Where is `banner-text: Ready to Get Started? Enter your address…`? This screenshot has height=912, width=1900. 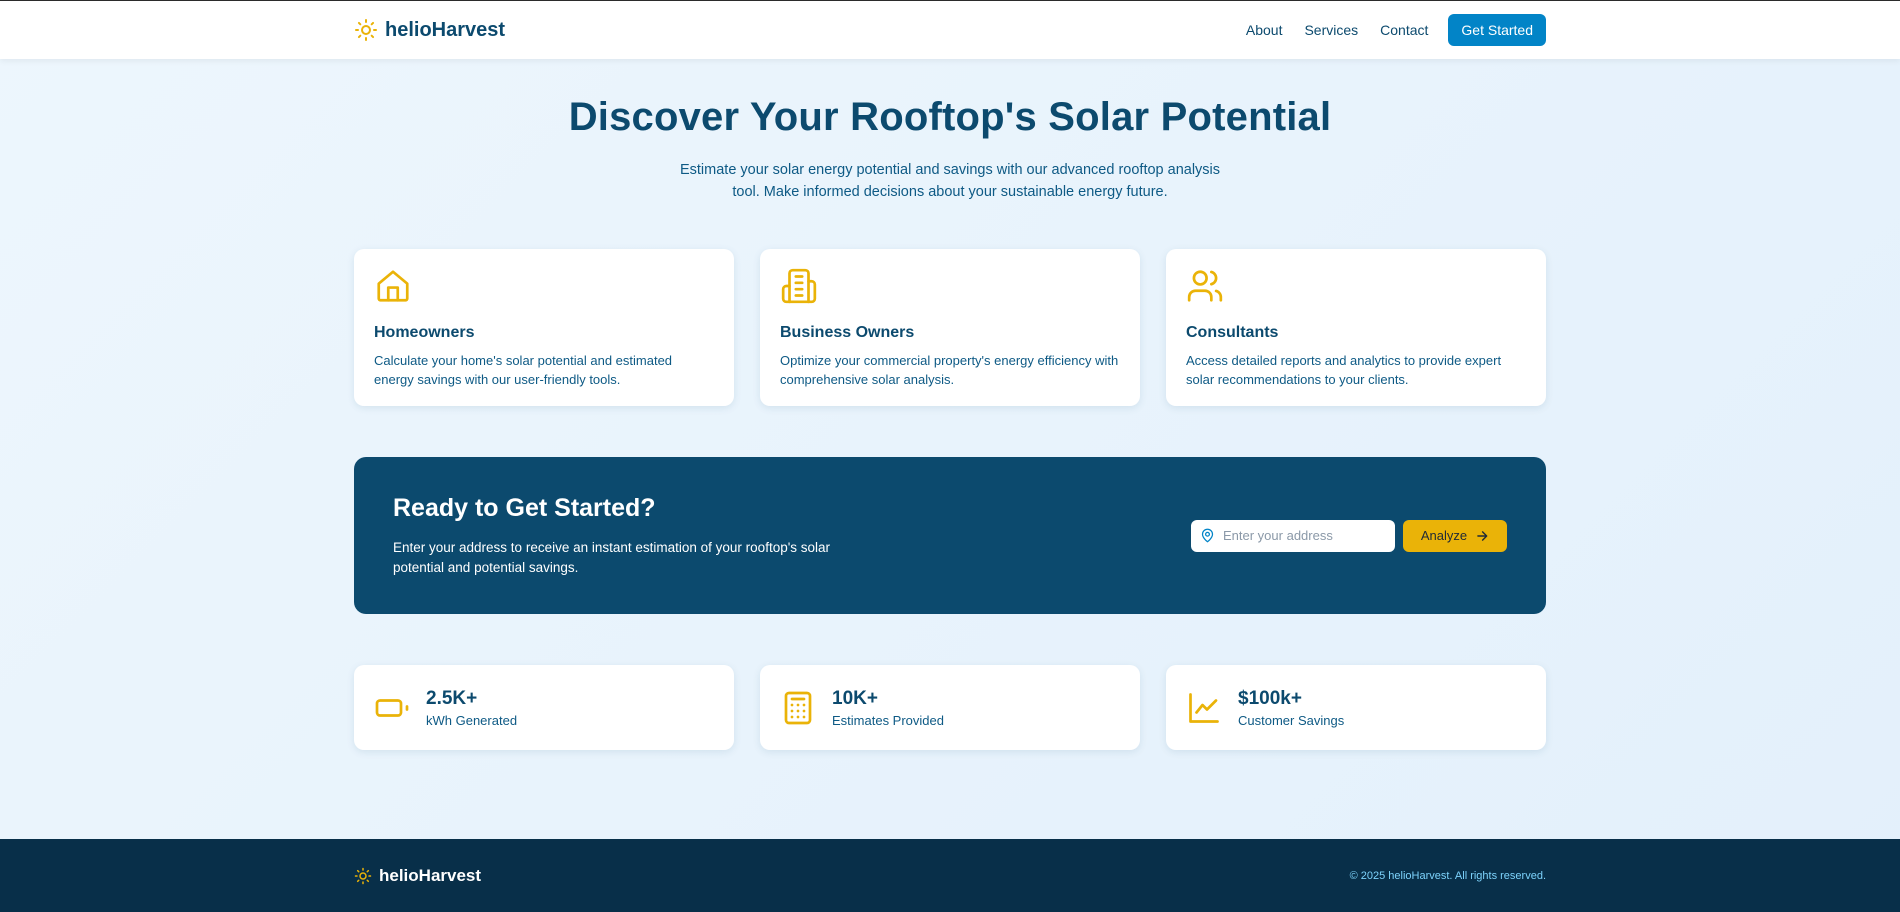
banner-text: Ready to Get Started? Enter your address… is located at coordinates (613, 536).